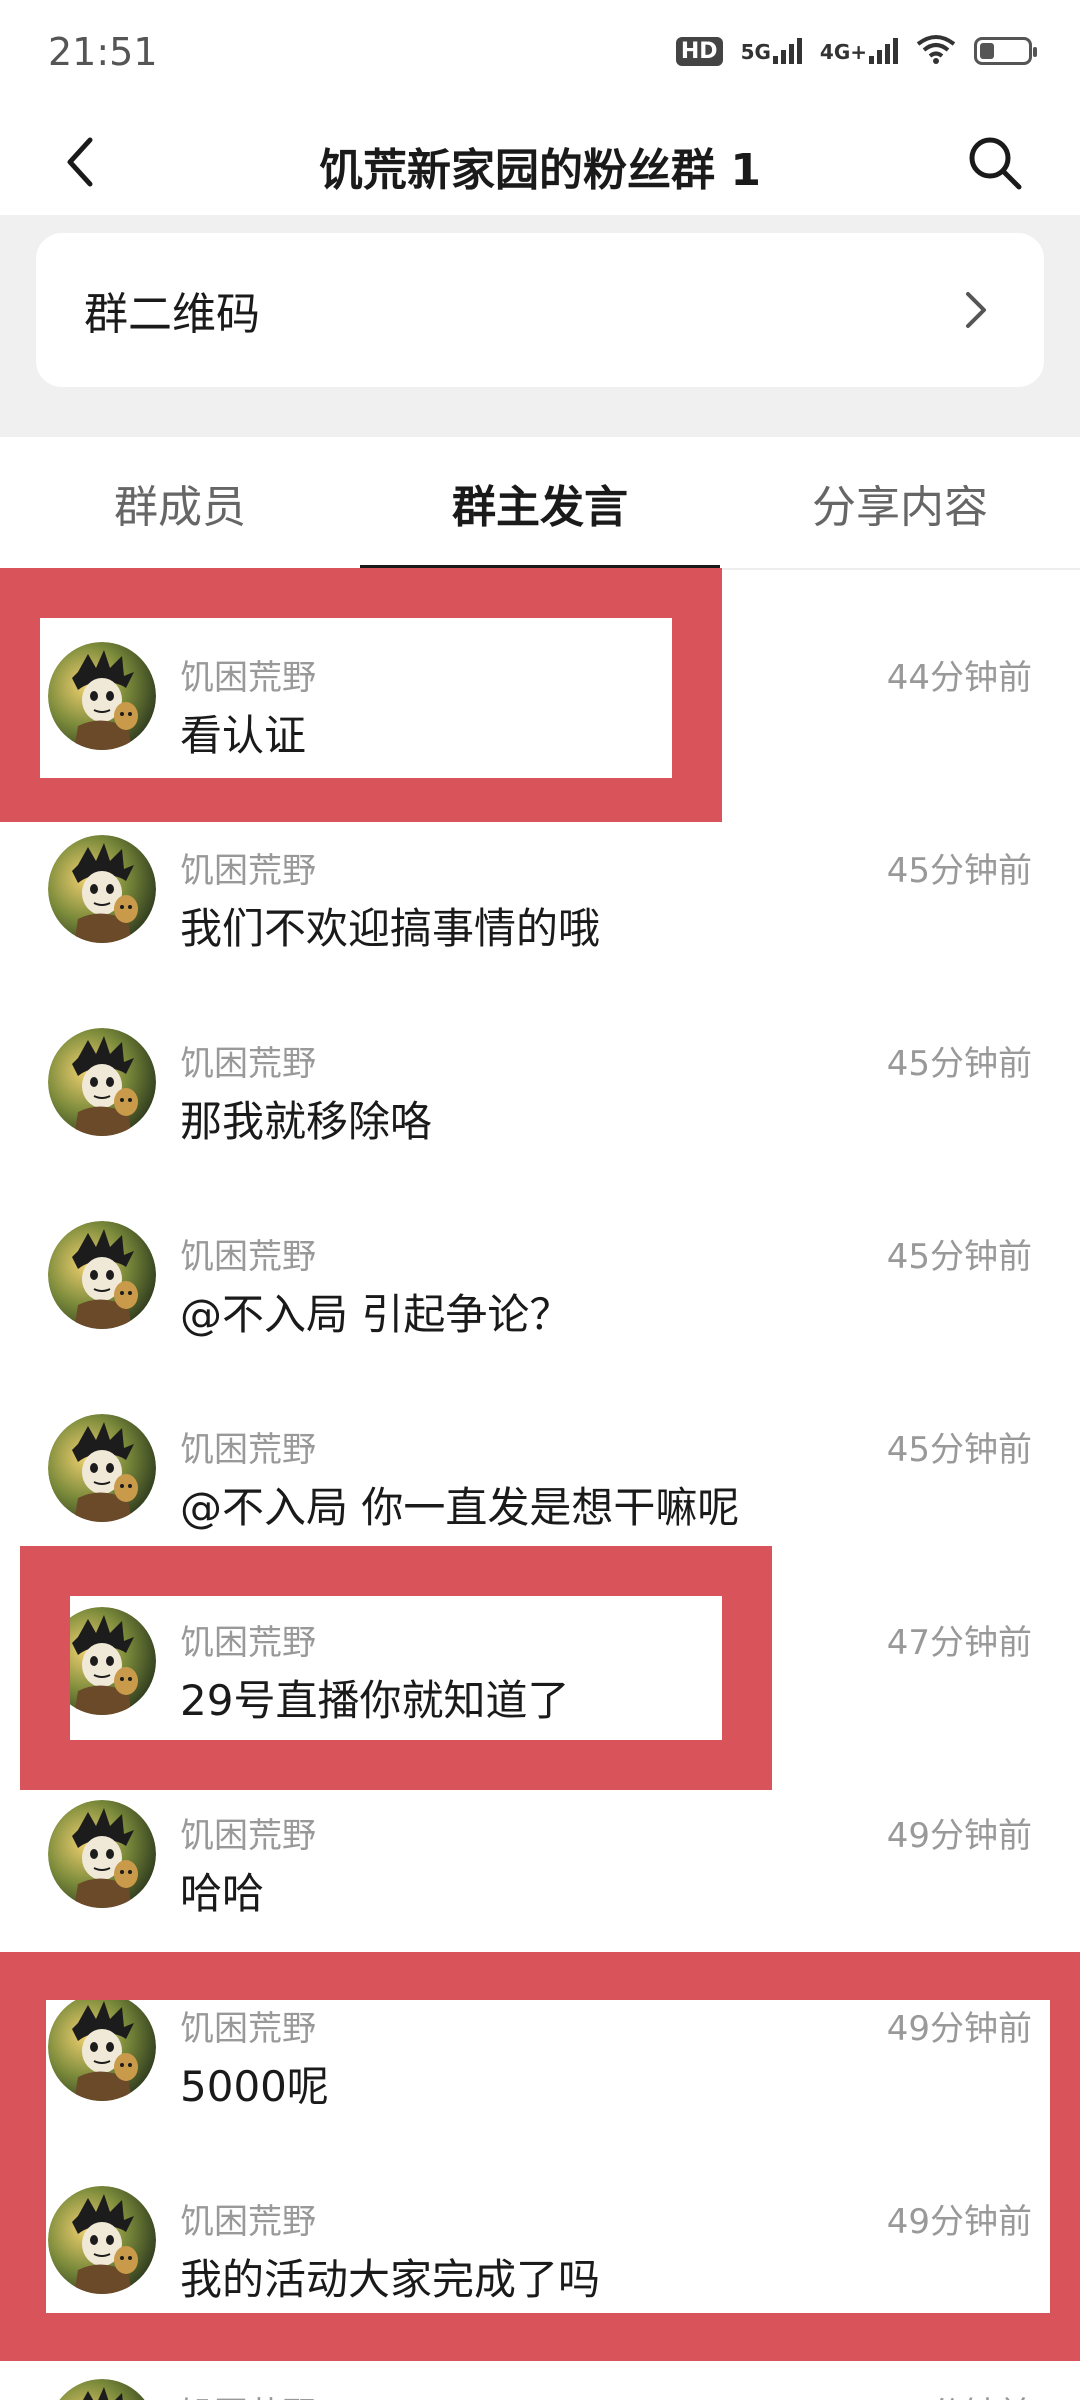 This screenshot has height=2400, width=1080. I want to click on message-text: 哈哈, so click(222, 1893).